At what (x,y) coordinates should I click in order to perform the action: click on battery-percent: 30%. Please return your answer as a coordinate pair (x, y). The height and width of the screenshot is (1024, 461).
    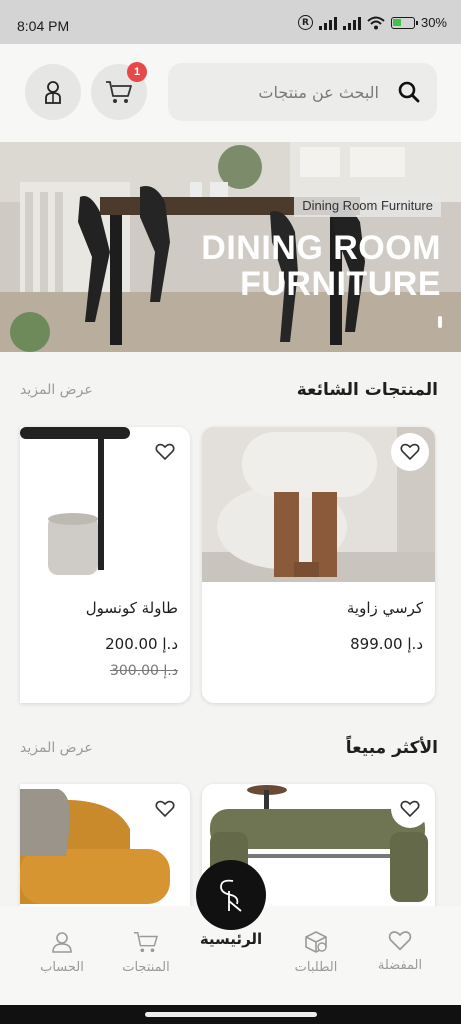
    Looking at the image, I should click on (433, 22).